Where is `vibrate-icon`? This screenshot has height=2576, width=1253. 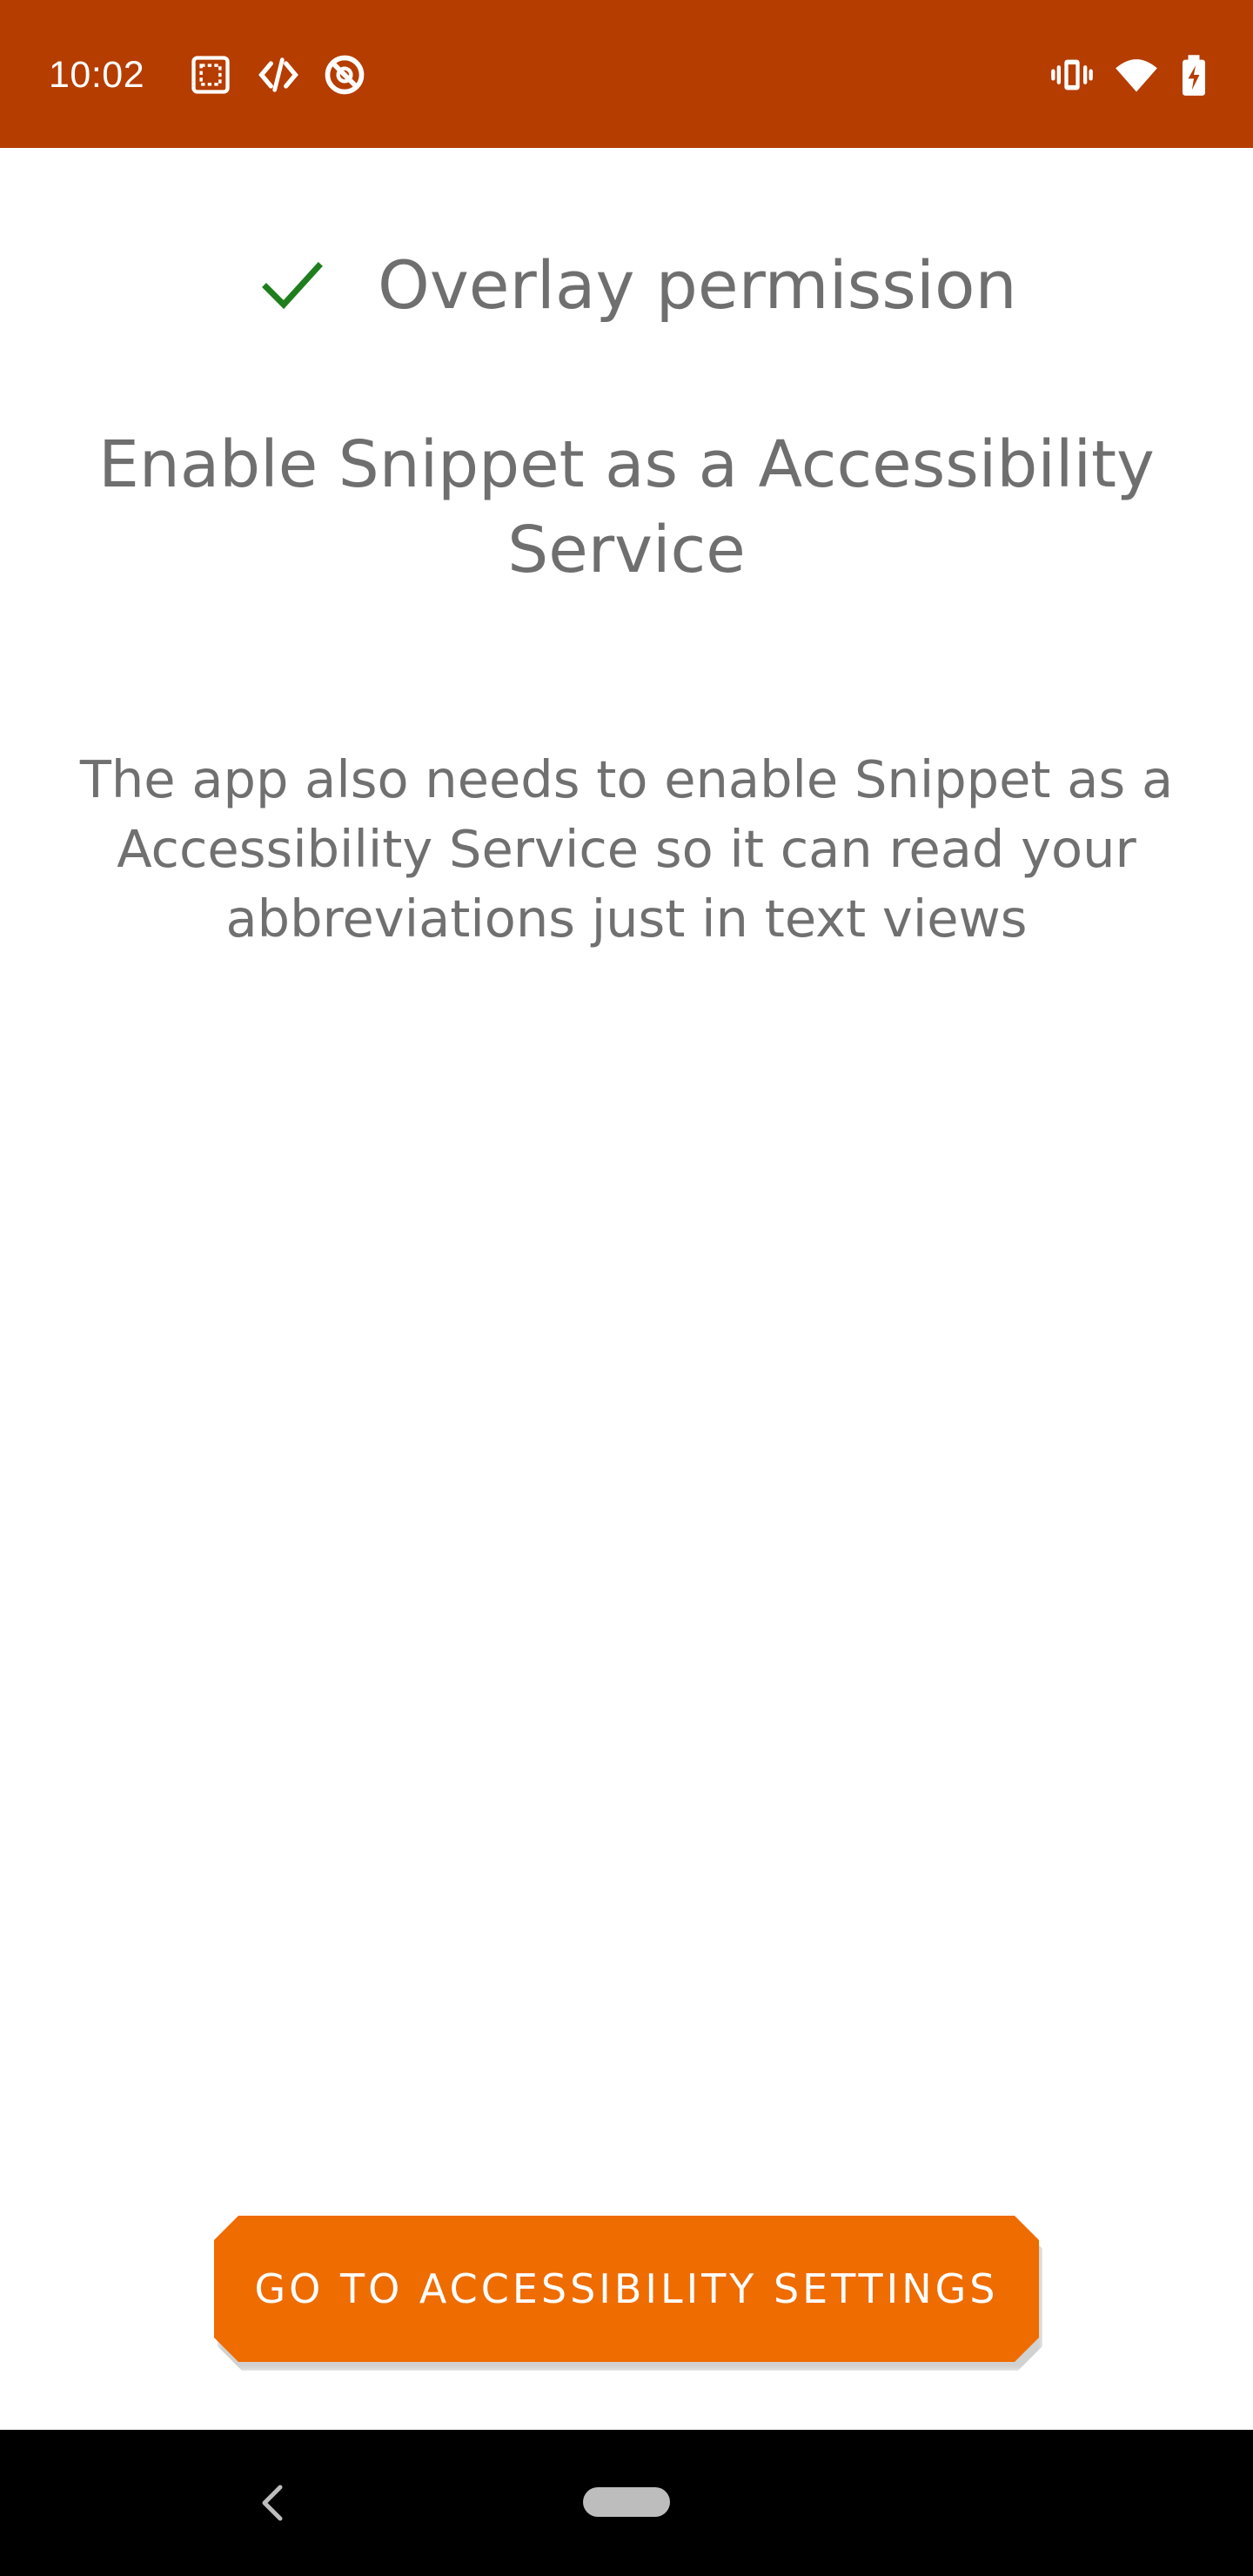 vibrate-icon is located at coordinates (1072, 74).